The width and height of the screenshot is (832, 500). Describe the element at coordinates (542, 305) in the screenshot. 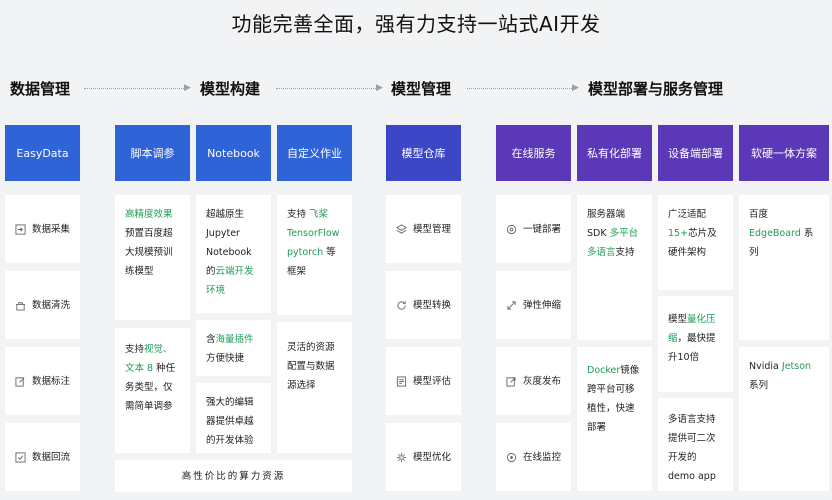

I see `service-item-label: 弹性伸缩` at that location.